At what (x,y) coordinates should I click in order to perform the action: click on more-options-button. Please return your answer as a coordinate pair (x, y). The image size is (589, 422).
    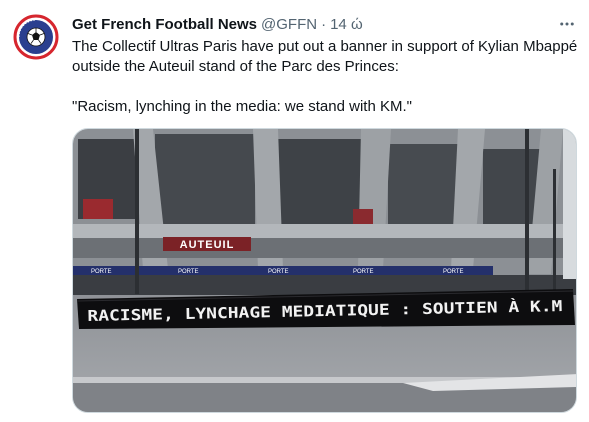
    Looking at the image, I should click on (567, 24).